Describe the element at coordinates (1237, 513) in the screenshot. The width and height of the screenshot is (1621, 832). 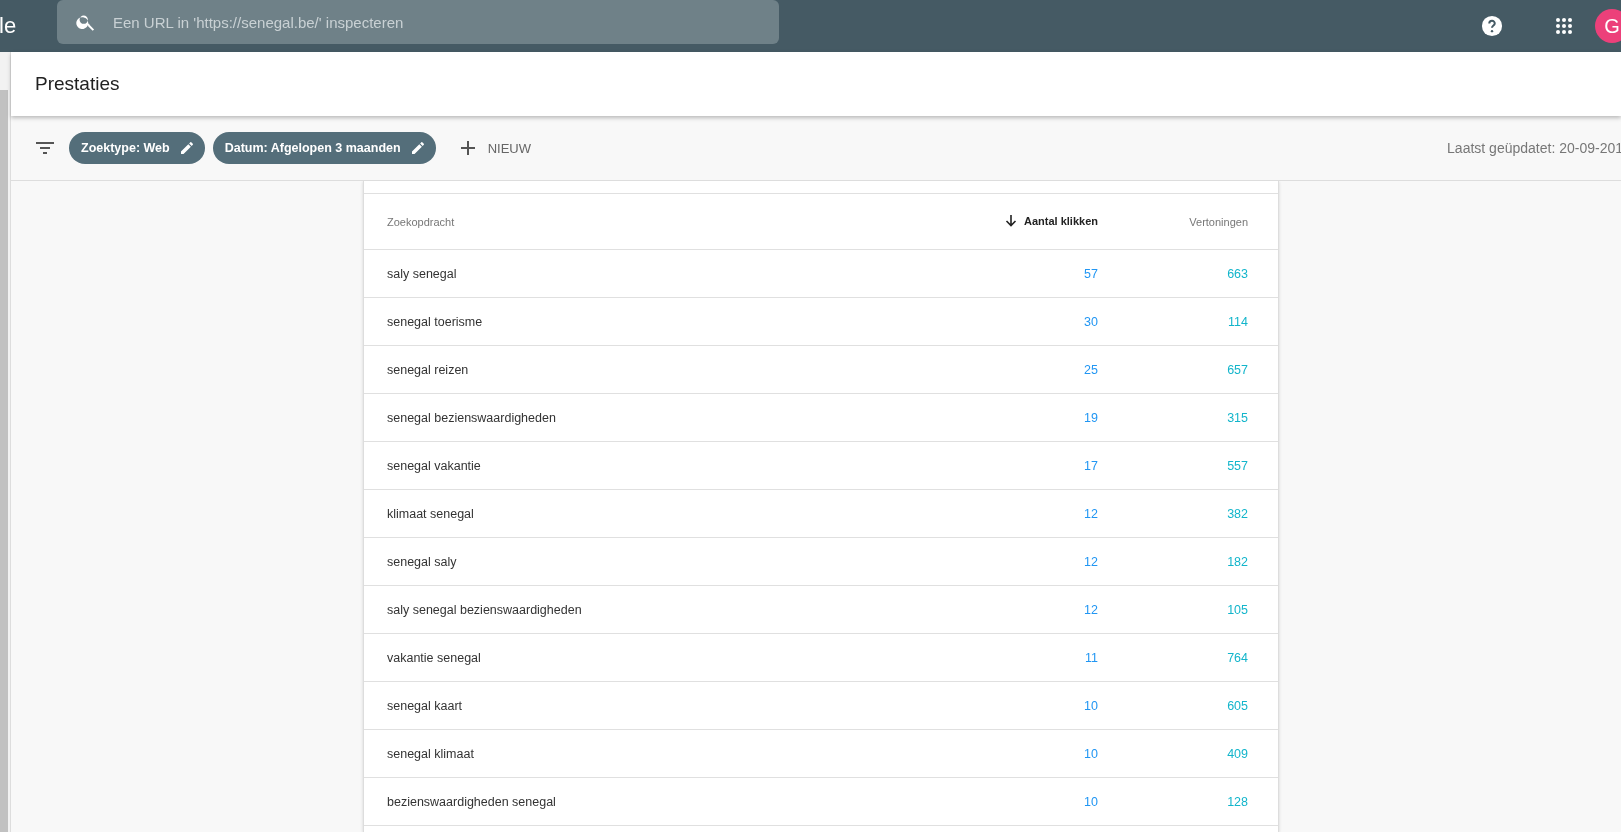
I see `table-cell: 382` at that location.